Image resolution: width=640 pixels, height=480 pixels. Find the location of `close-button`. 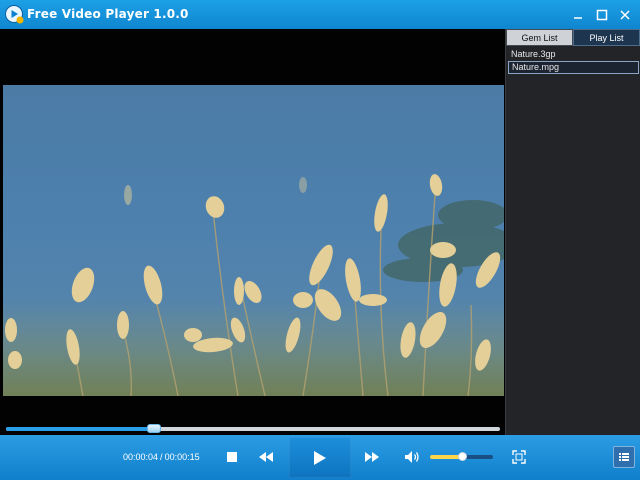

close-button is located at coordinates (625, 15).